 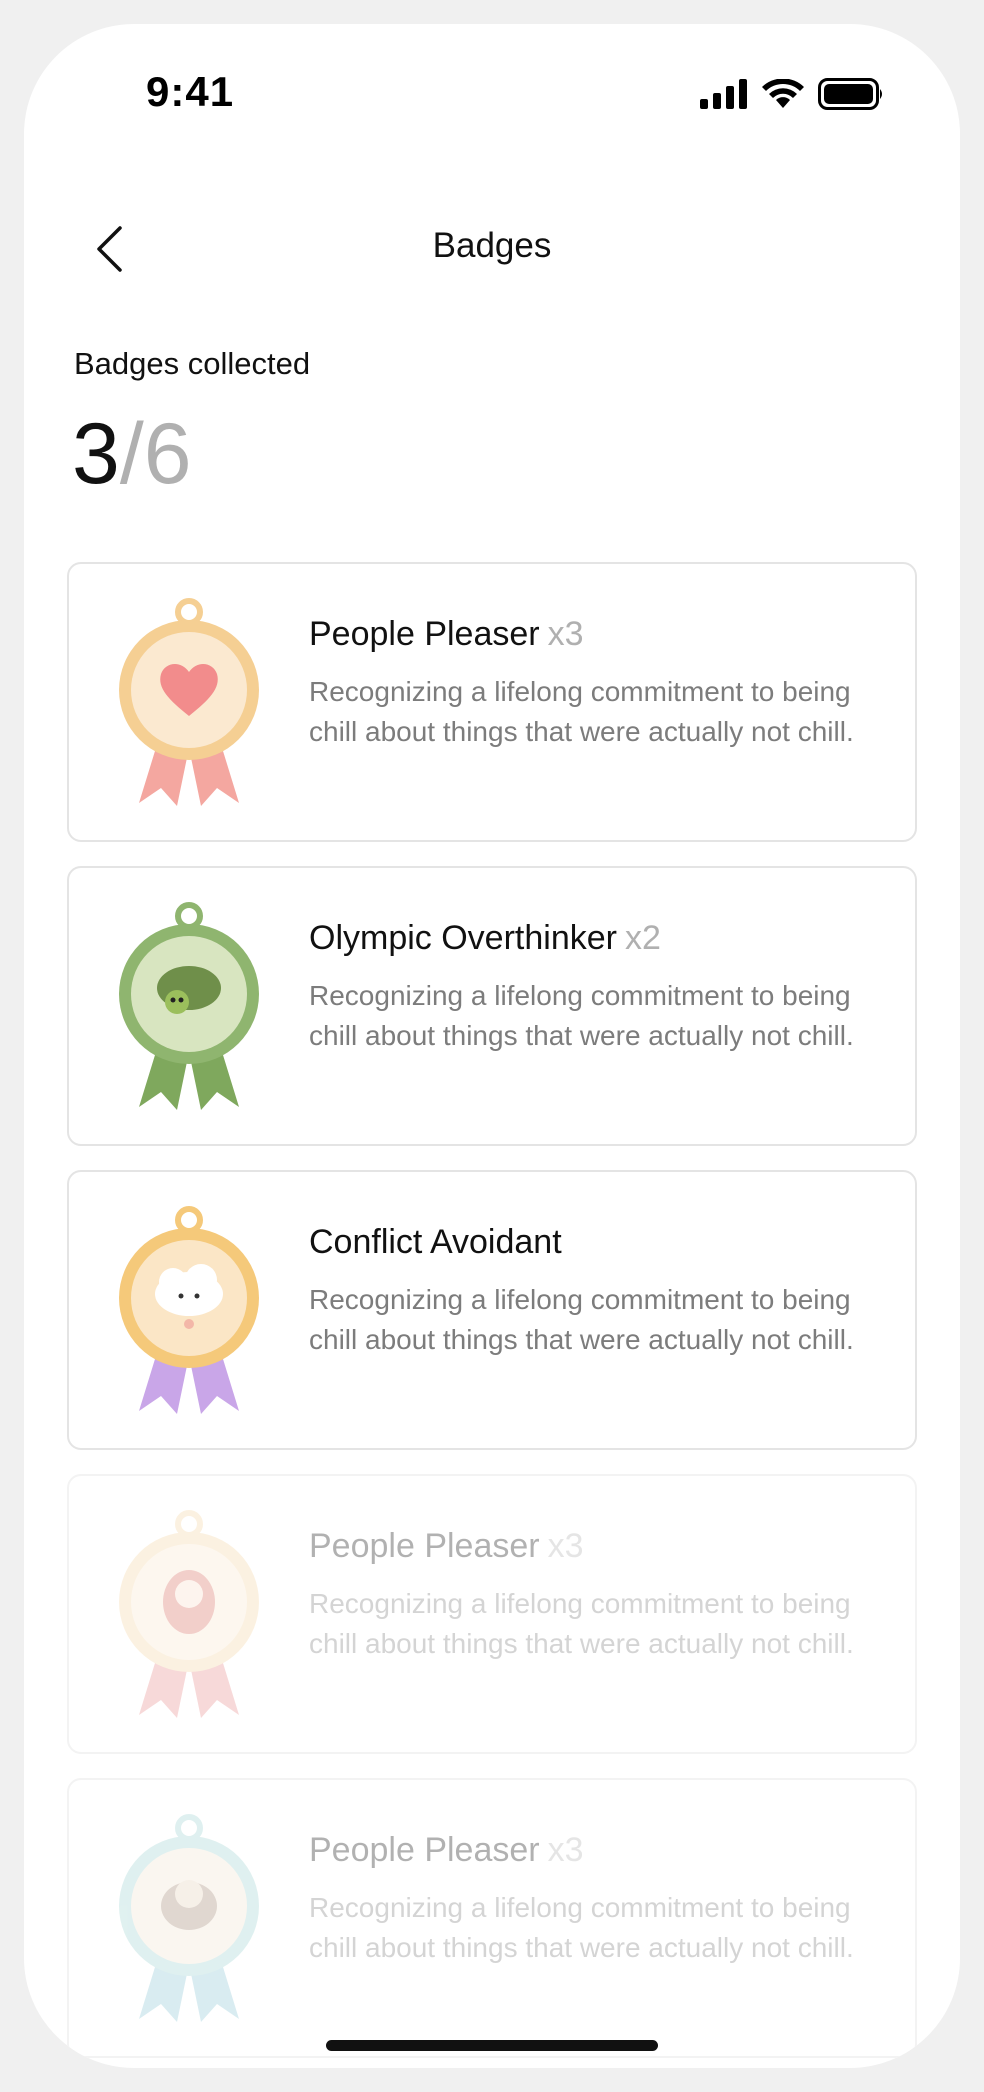 I want to click on badge-name: Olympic Overthinker, so click(x=463, y=938).